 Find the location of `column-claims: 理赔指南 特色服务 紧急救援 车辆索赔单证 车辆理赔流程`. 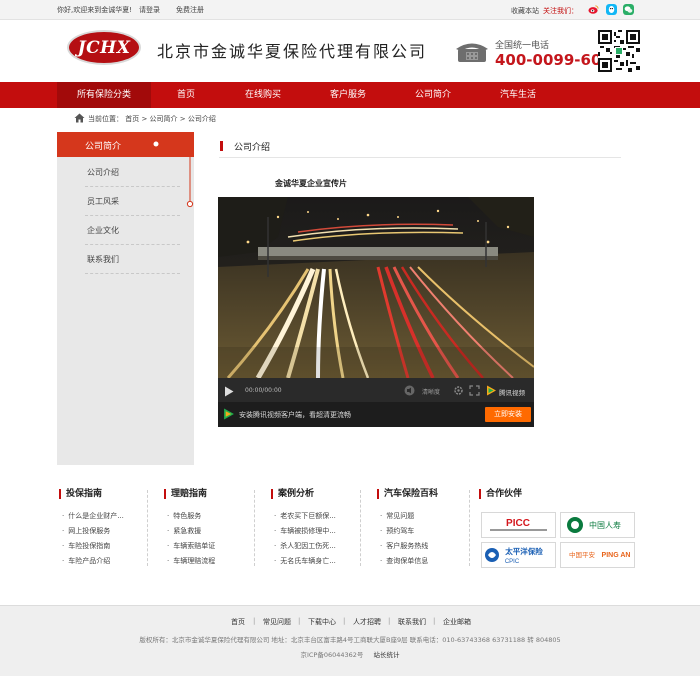

column-claims: 理赔指南 特色服务 紧急救援 车辆索赔单证 车辆理赔流程 is located at coordinates (214, 534).